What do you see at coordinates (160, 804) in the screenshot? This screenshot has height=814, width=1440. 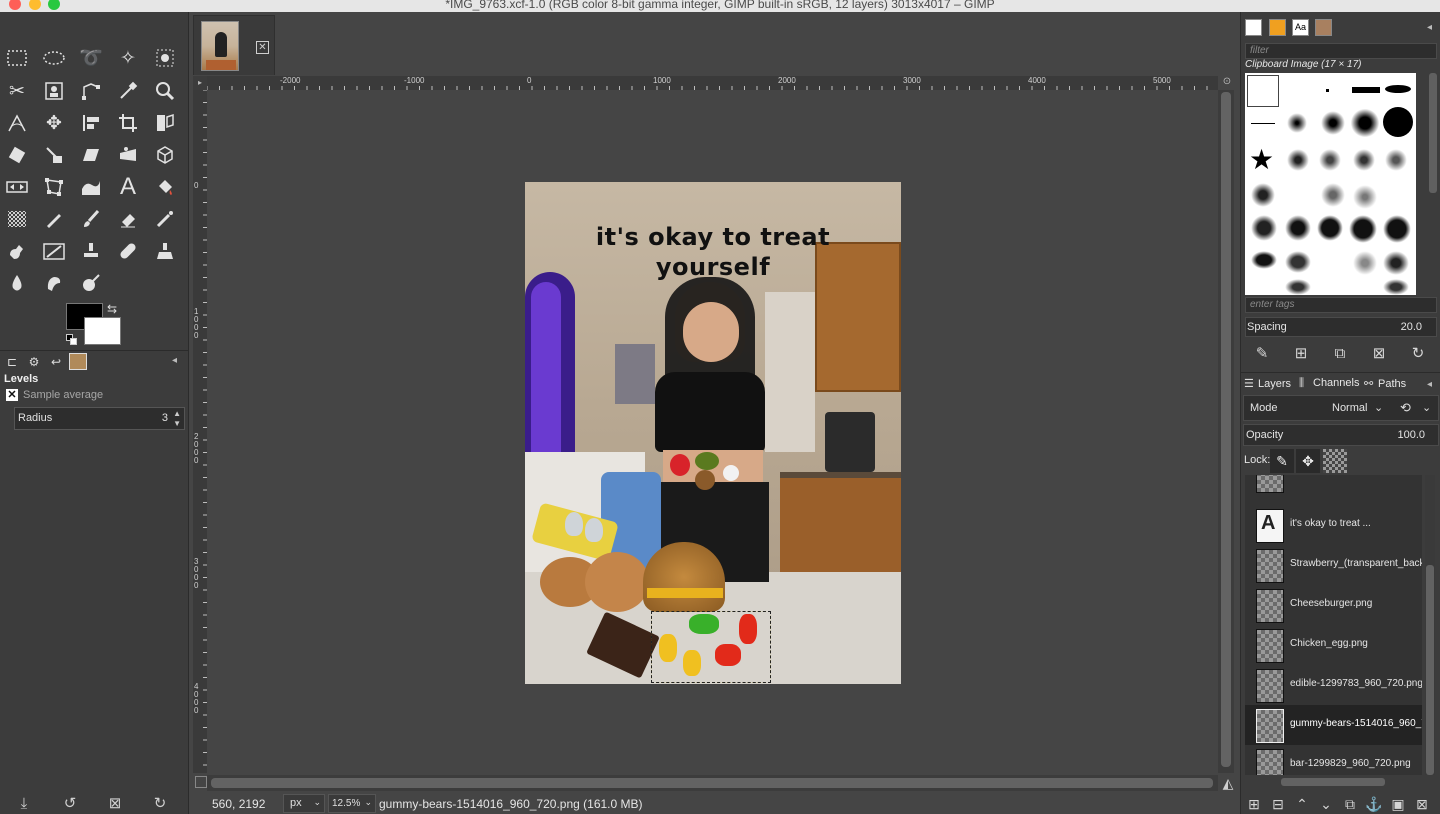 I see `reset-options-icon: ↻` at bounding box center [160, 804].